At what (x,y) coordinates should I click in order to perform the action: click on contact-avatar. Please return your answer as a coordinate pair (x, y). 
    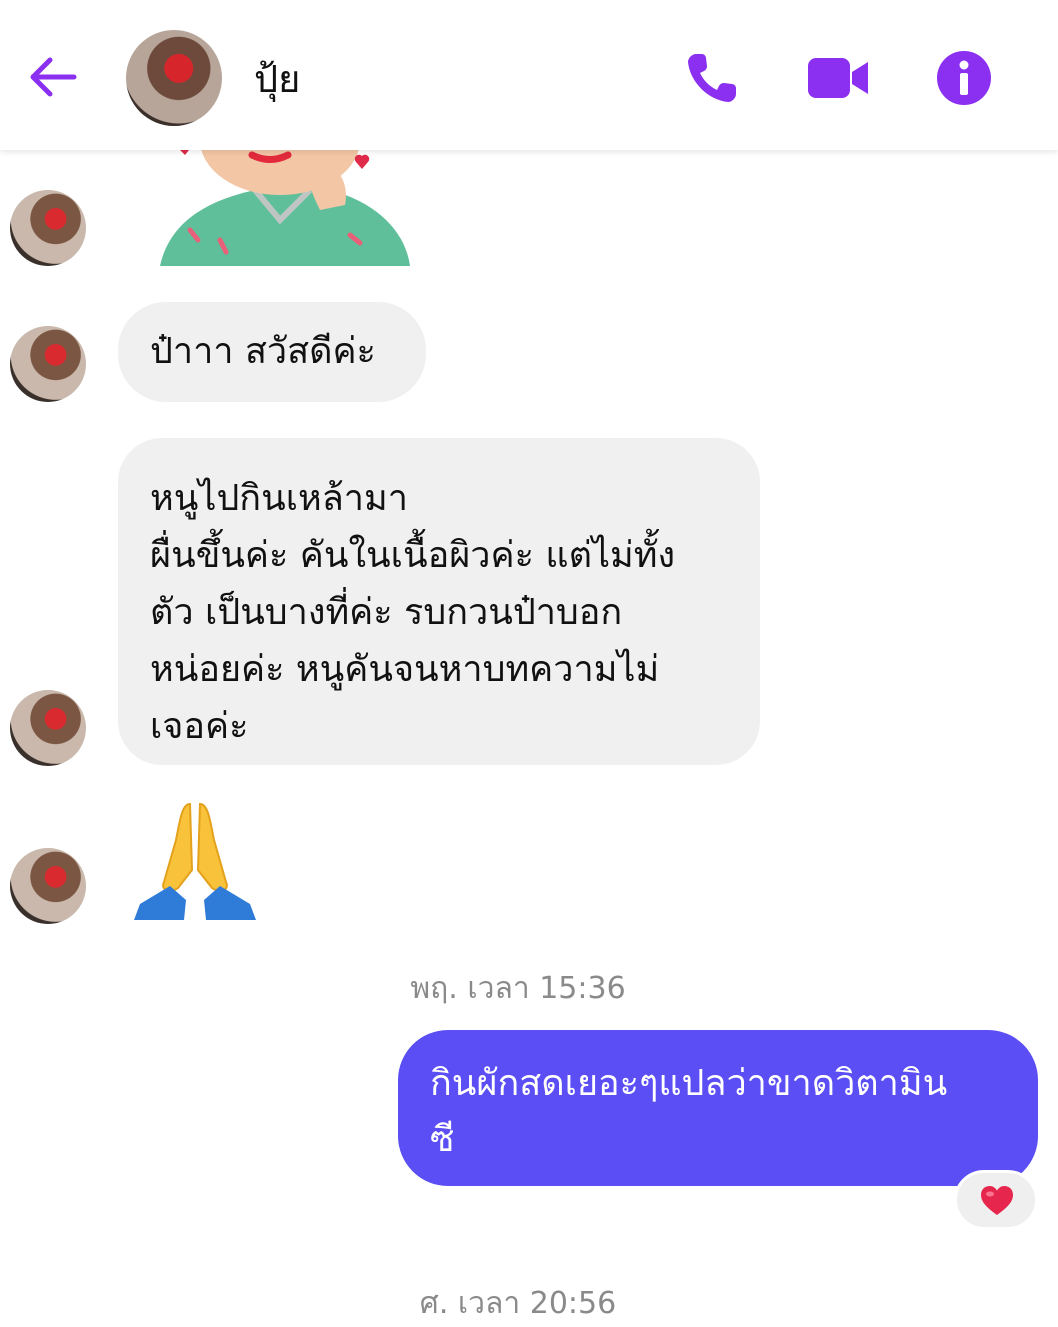
    Looking at the image, I should click on (174, 78).